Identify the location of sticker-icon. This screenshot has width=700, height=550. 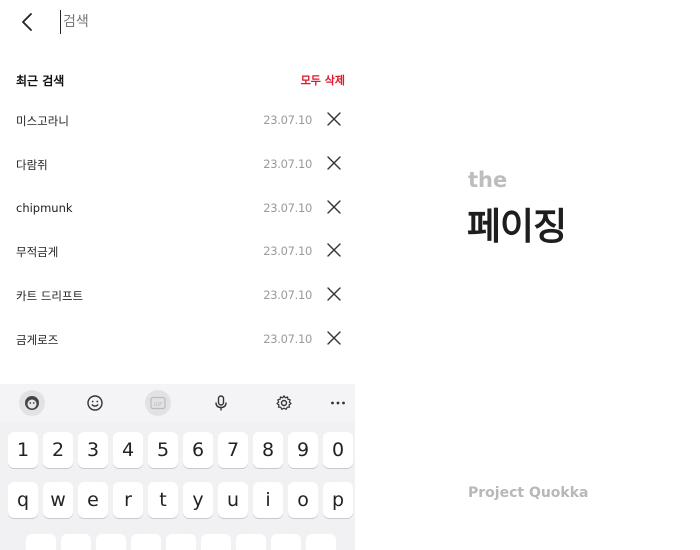
(32, 403).